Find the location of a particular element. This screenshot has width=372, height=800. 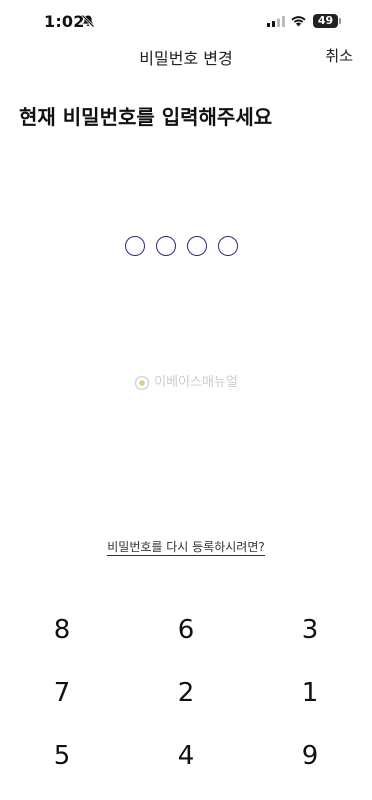

key-2: 2 is located at coordinates (186, 693).